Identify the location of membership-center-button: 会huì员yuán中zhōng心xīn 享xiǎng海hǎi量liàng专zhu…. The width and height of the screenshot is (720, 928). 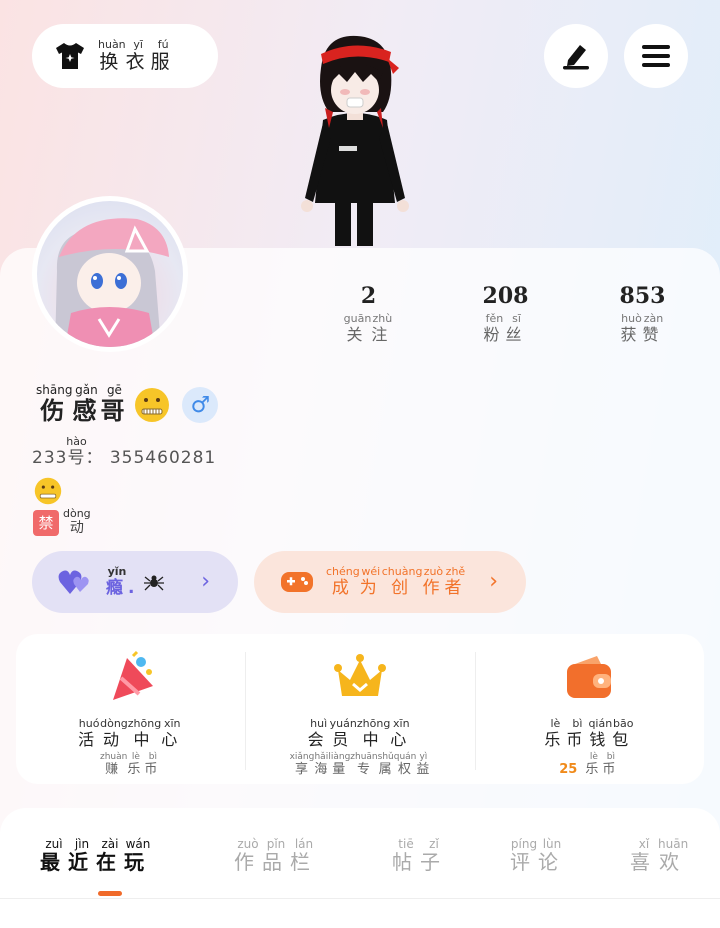
(359, 709).